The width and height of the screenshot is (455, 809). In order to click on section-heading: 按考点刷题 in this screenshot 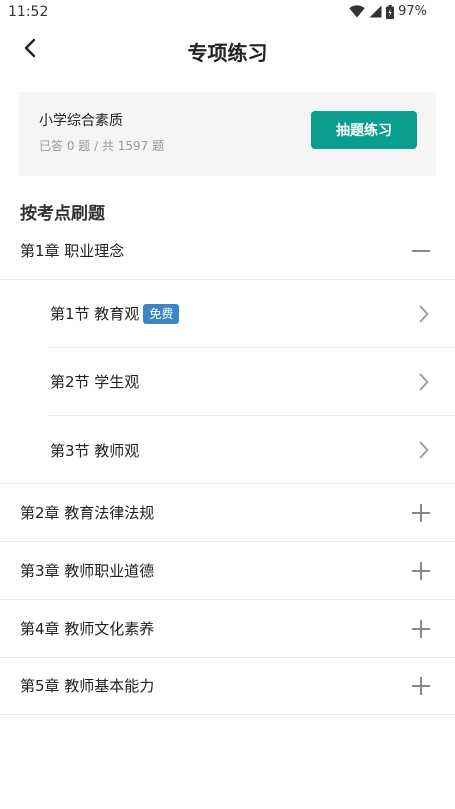, I will do `click(62, 214)`.